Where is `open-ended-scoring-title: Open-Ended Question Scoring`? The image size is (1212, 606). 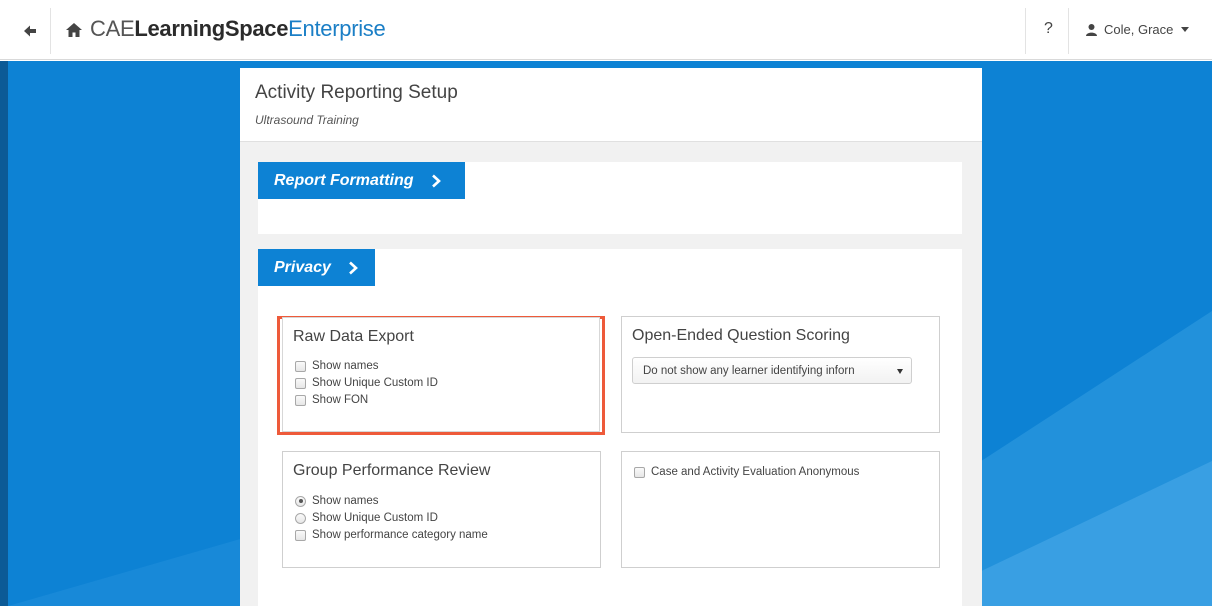 open-ended-scoring-title: Open-Ended Question Scoring is located at coordinates (741, 335).